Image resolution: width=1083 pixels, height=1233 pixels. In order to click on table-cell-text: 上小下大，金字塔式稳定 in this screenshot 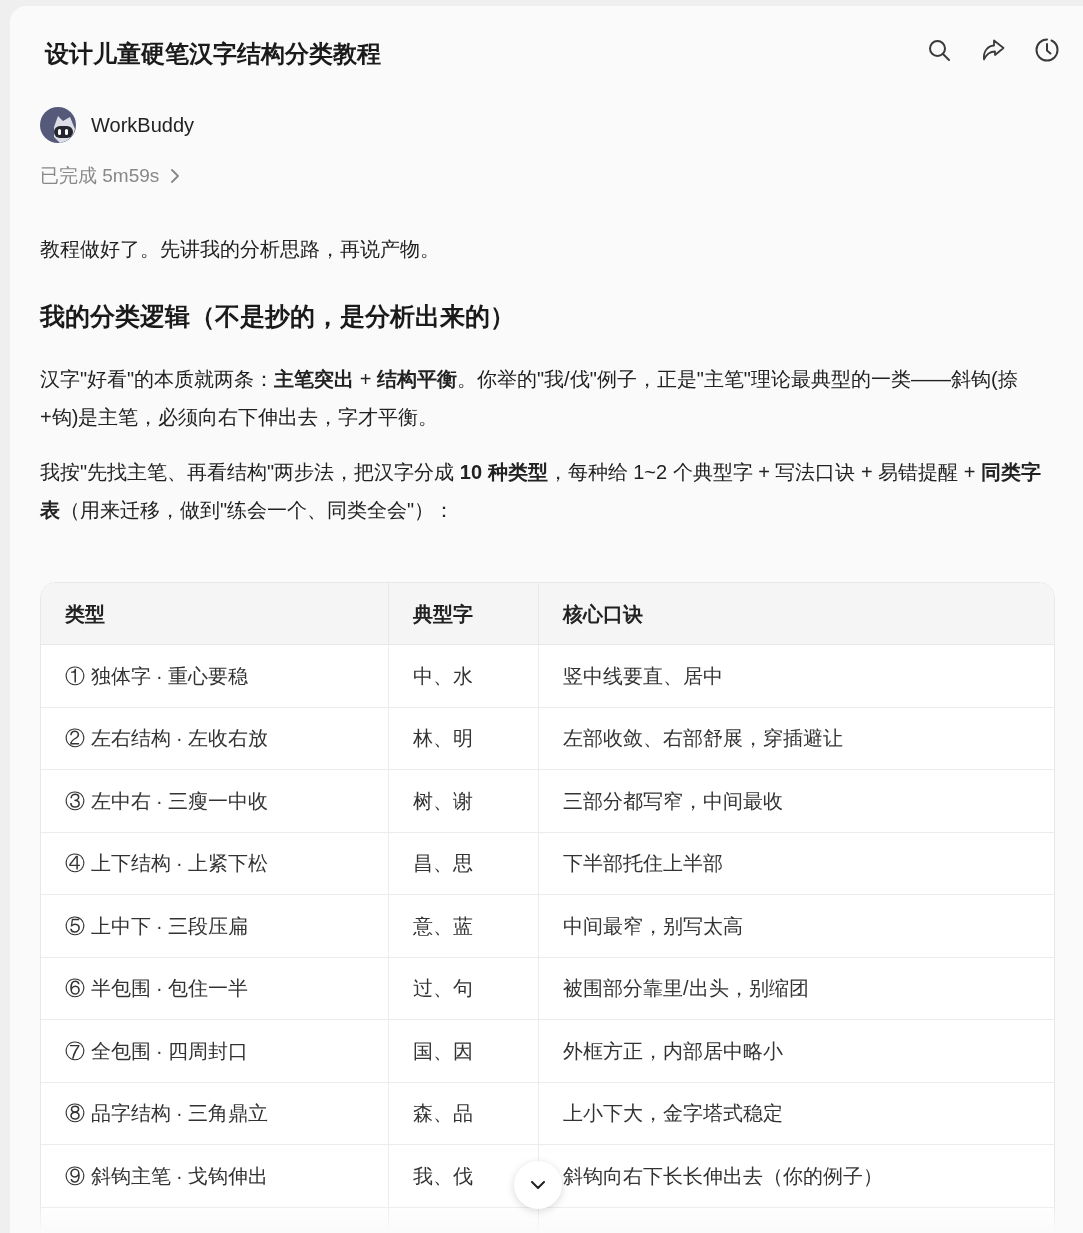, I will do `click(673, 1114)`.